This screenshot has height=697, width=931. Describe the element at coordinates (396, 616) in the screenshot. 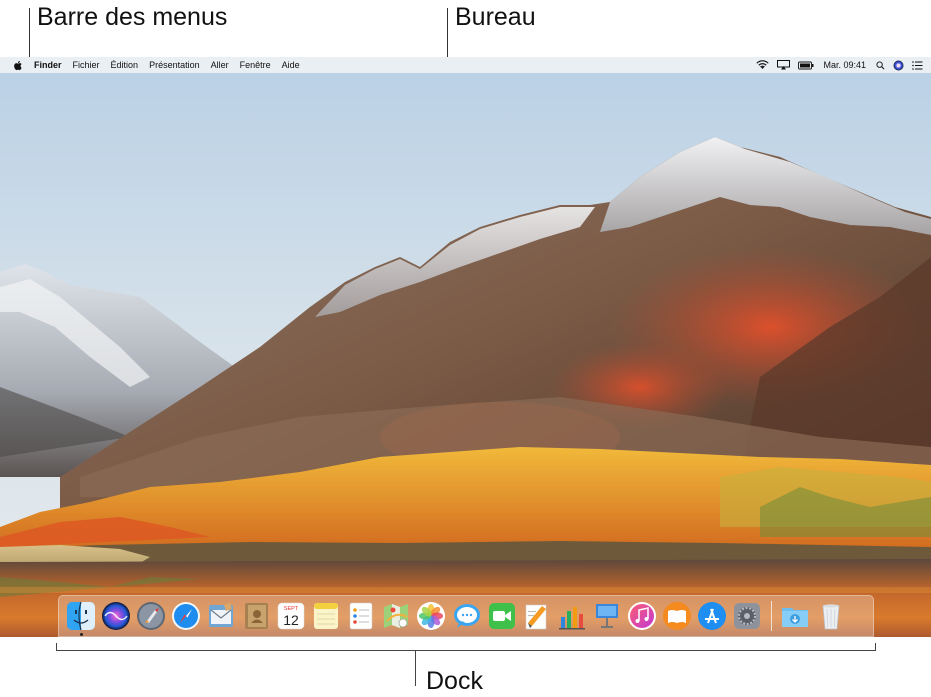

I see `maps-icon` at that location.